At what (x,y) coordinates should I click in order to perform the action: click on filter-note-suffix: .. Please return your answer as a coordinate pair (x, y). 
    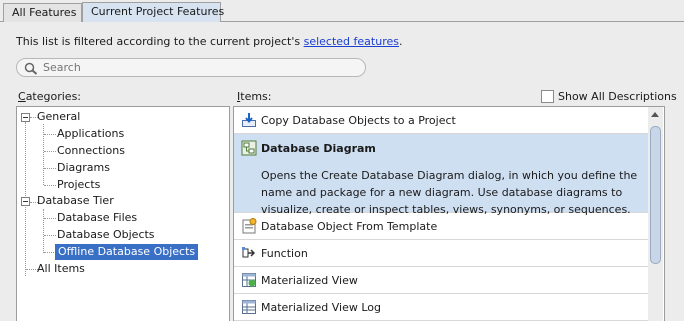
    Looking at the image, I should click on (400, 41).